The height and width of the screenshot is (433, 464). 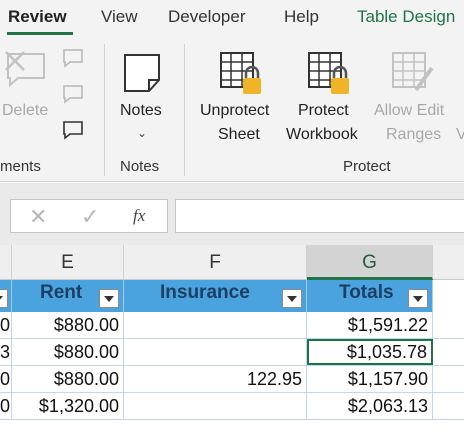 What do you see at coordinates (406, 17) in the screenshot?
I see `tab-table-design: Table Design` at bounding box center [406, 17].